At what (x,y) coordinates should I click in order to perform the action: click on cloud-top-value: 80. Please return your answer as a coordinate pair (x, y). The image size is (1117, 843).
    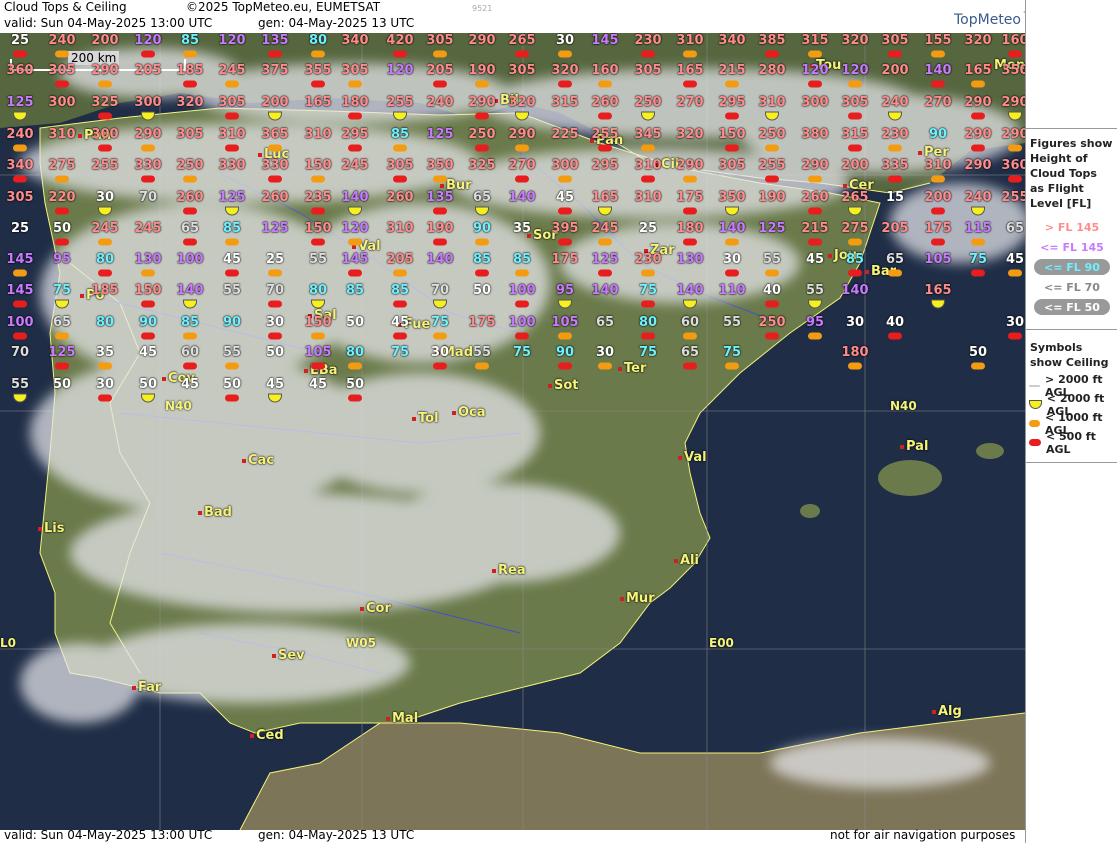
    Looking at the image, I should click on (648, 322).